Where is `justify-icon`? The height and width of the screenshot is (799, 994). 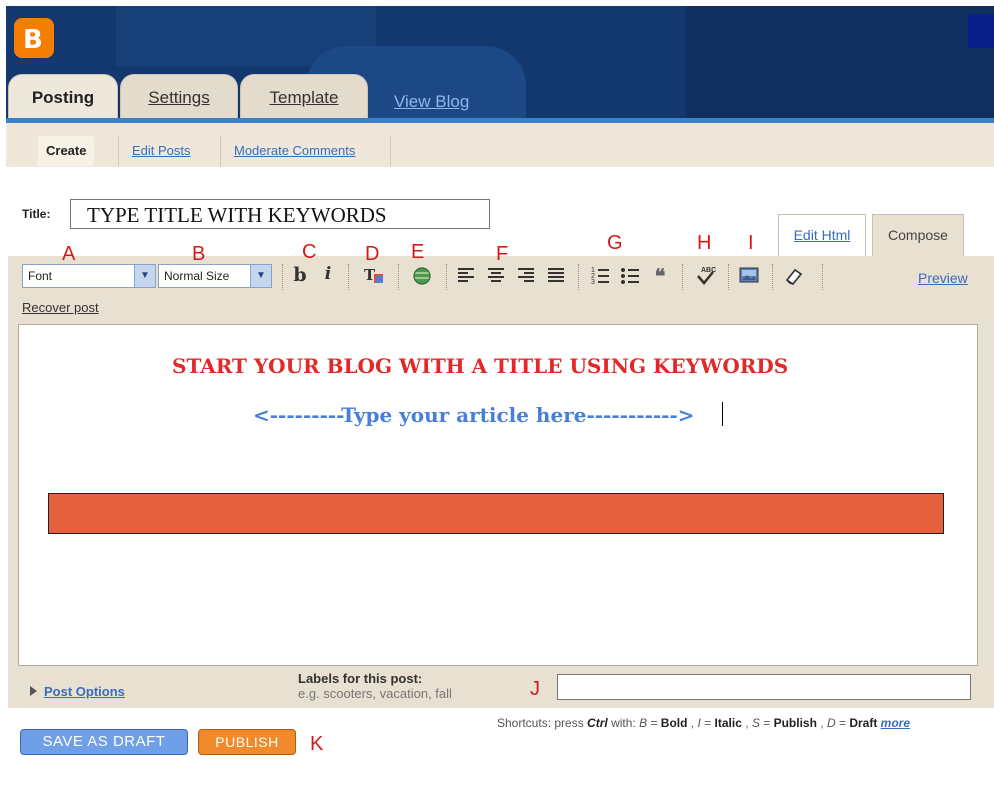 justify-icon is located at coordinates (556, 275).